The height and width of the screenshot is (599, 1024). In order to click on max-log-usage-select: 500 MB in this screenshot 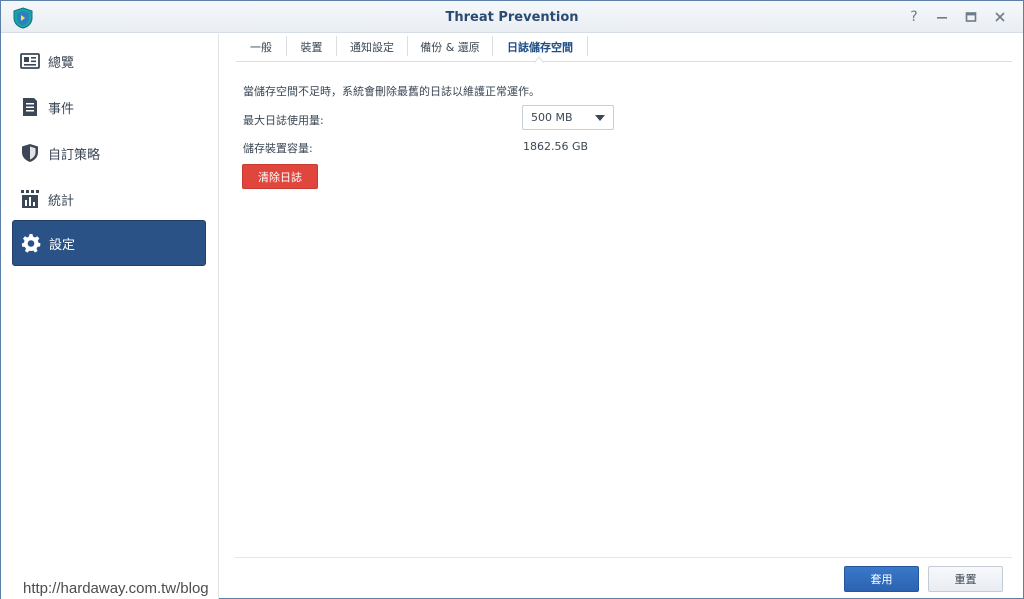, I will do `click(568, 117)`.